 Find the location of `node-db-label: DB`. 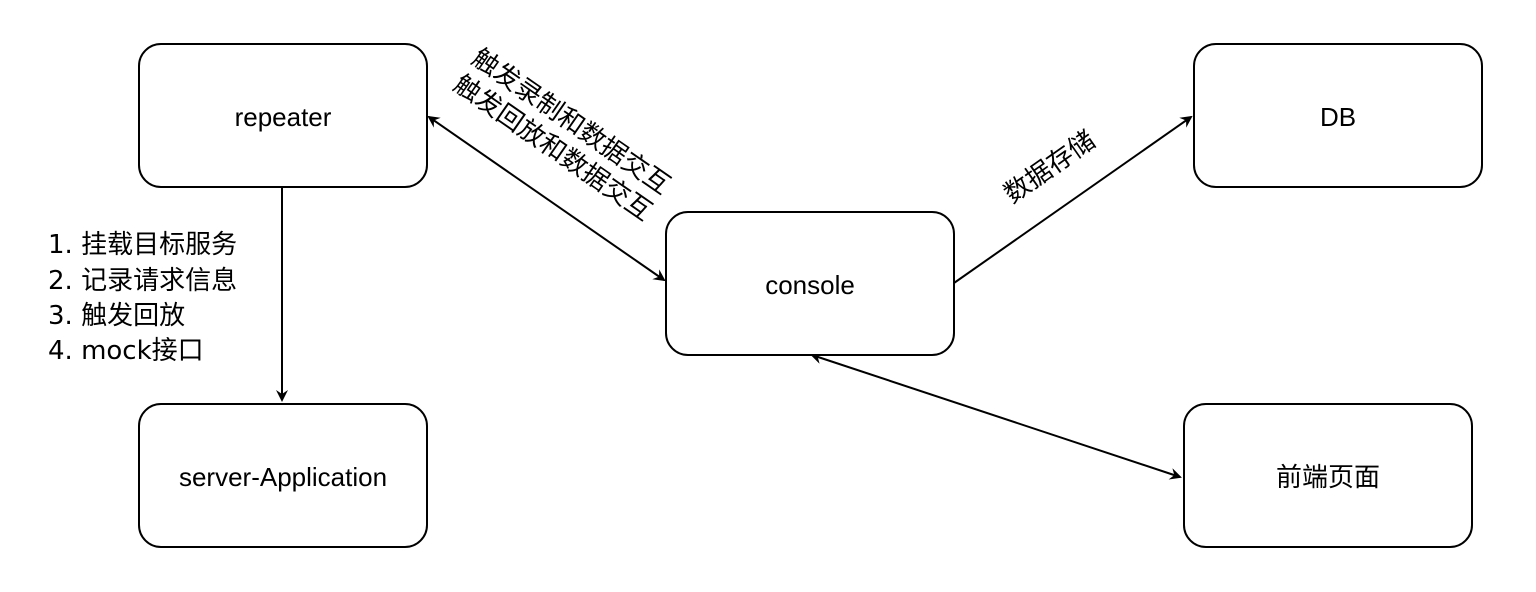

node-db-label: DB is located at coordinates (1338, 117).